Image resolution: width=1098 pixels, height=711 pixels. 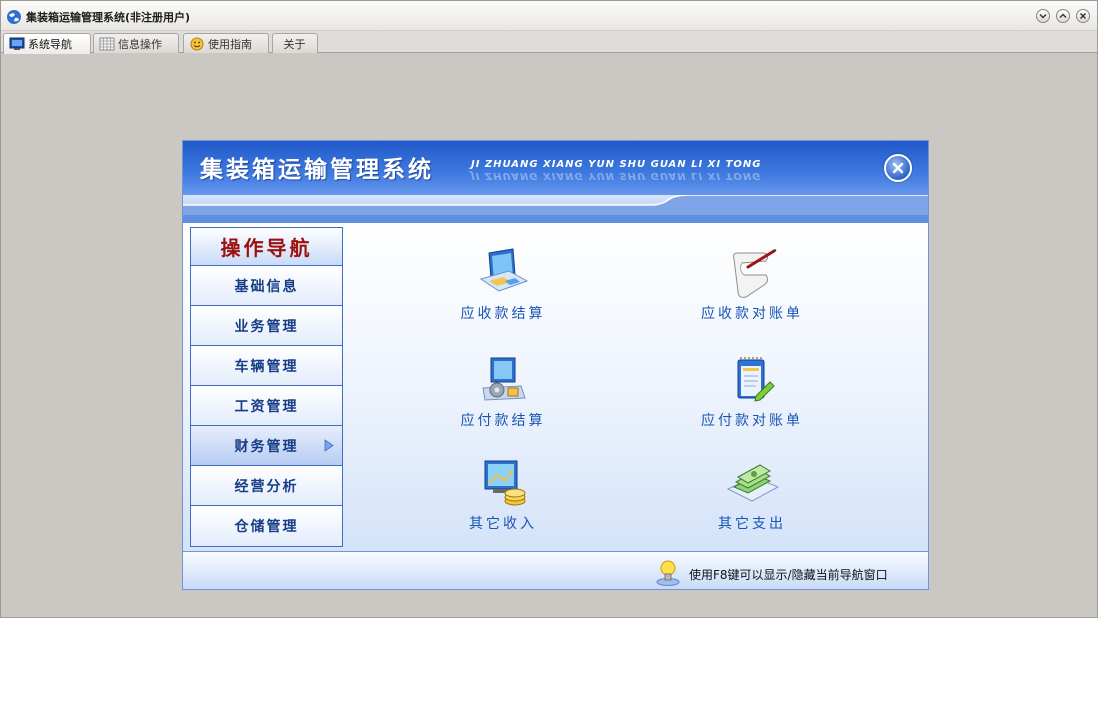 What do you see at coordinates (107, 43) in the screenshot?
I see `grid-icon` at bounding box center [107, 43].